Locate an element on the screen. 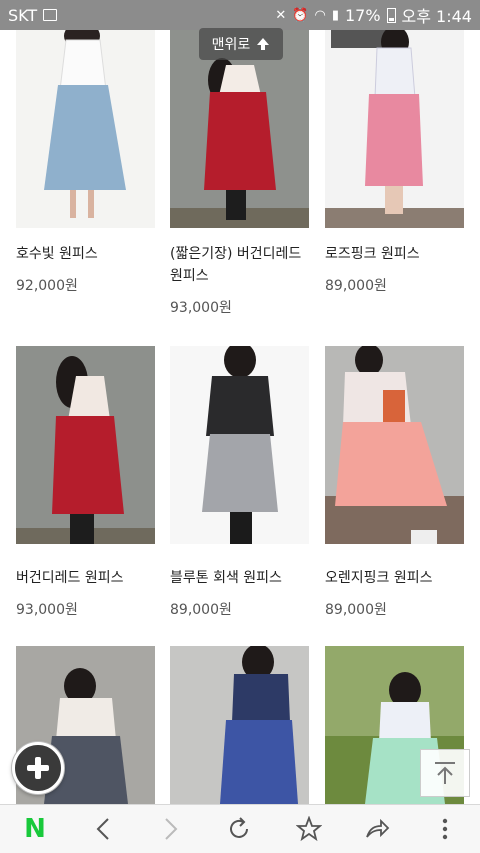 This screenshot has width=480, height=853. browser-toolbar: N is located at coordinates (240, 828).